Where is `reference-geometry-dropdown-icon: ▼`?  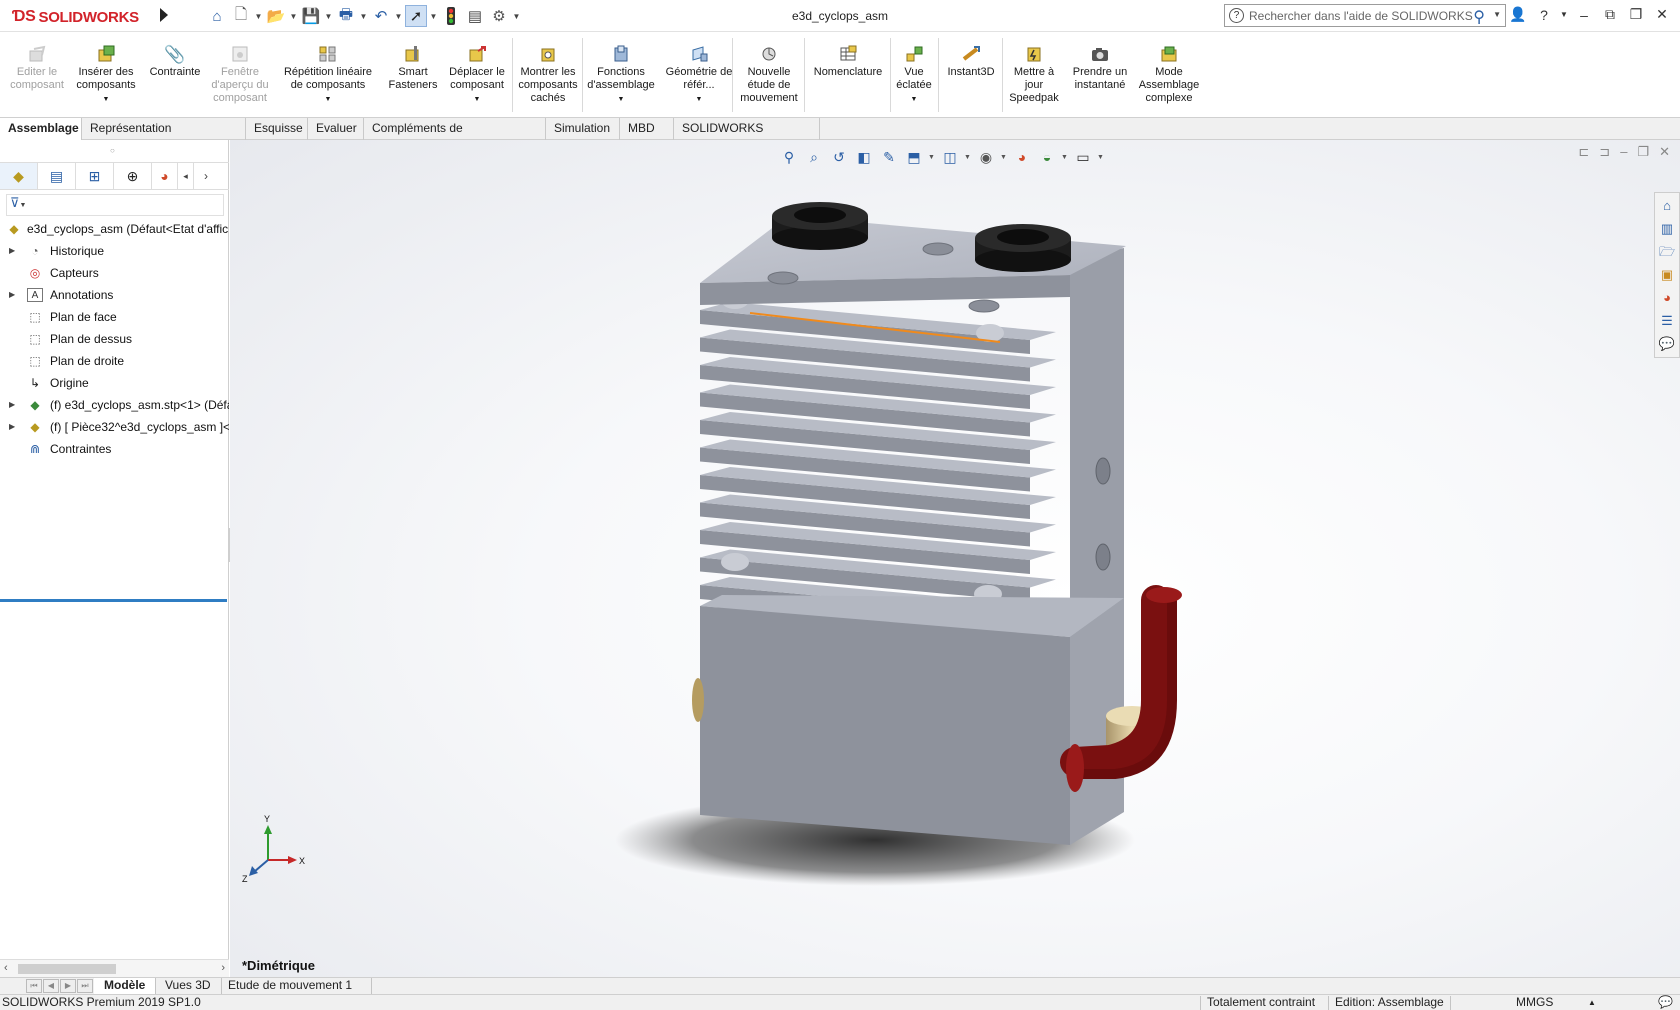 reference-geometry-dropdown-icon: ▼ is located at coordinates (699, 99).